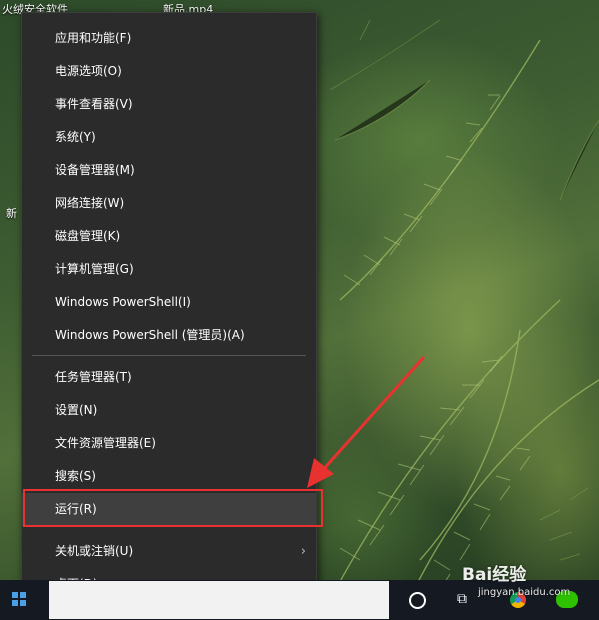 This screenshot has width=599, height=620. Describe the element at coordinates (524, 592) in the screenshot. I see `baidu-watermark-url: jingyan.baidu.com` at that location.